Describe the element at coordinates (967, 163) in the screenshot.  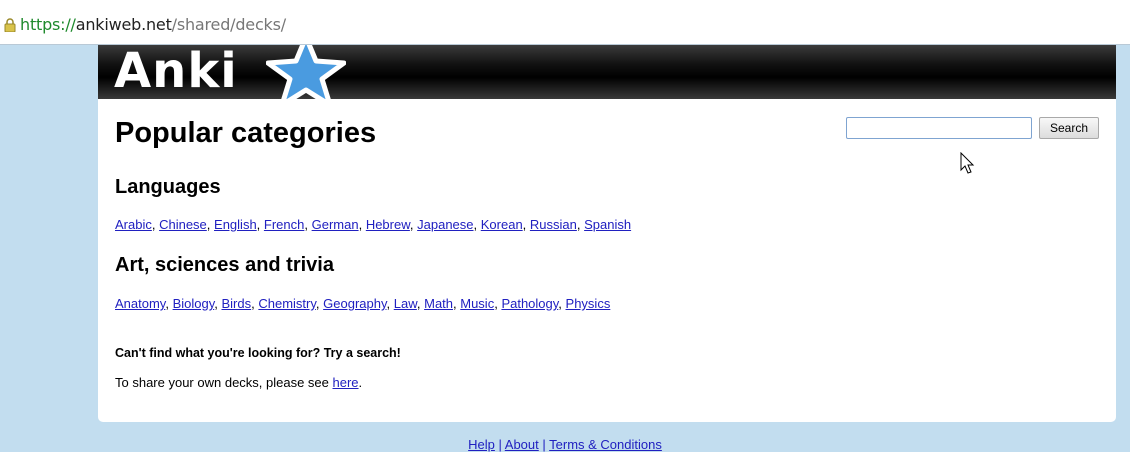
I see `mouse-cursor-icon` at that location.